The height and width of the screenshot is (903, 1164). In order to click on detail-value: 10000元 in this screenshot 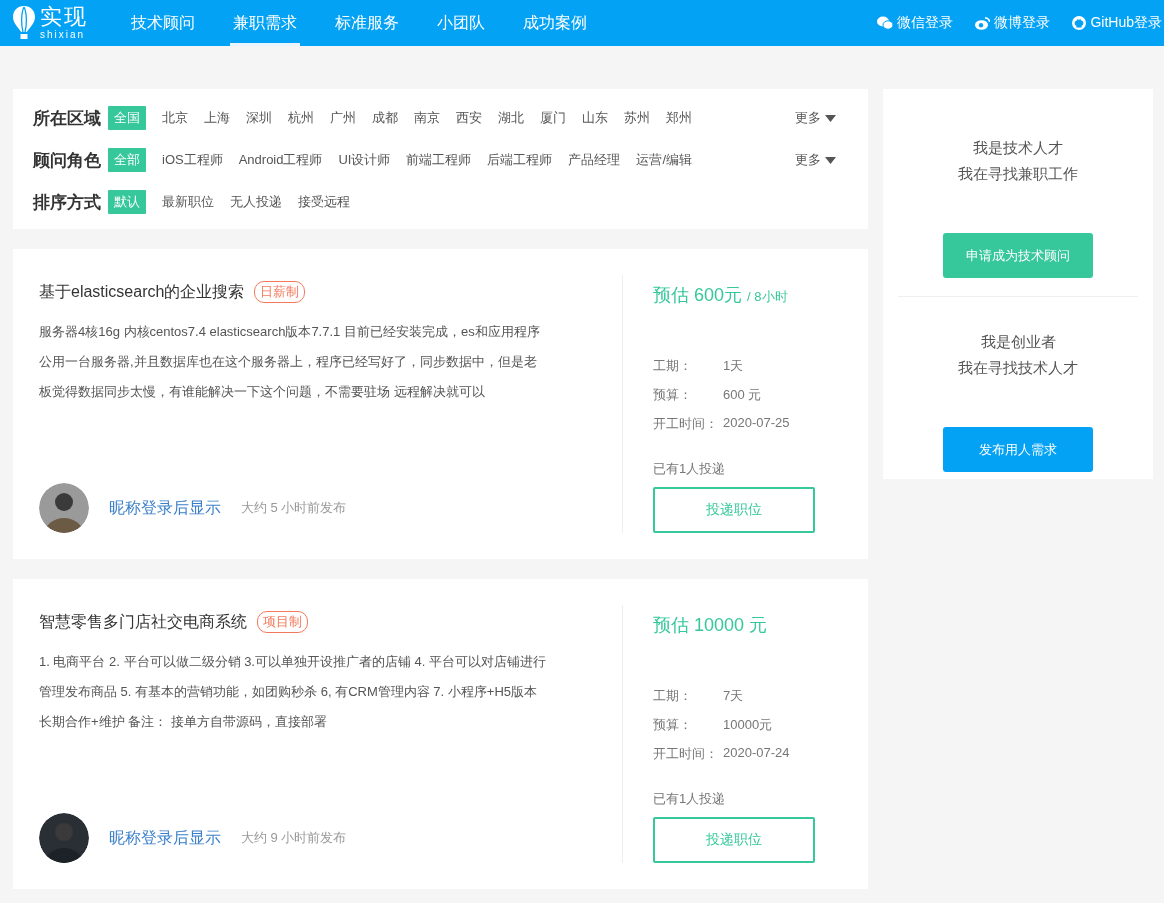, I will do `click(748, 725)`.